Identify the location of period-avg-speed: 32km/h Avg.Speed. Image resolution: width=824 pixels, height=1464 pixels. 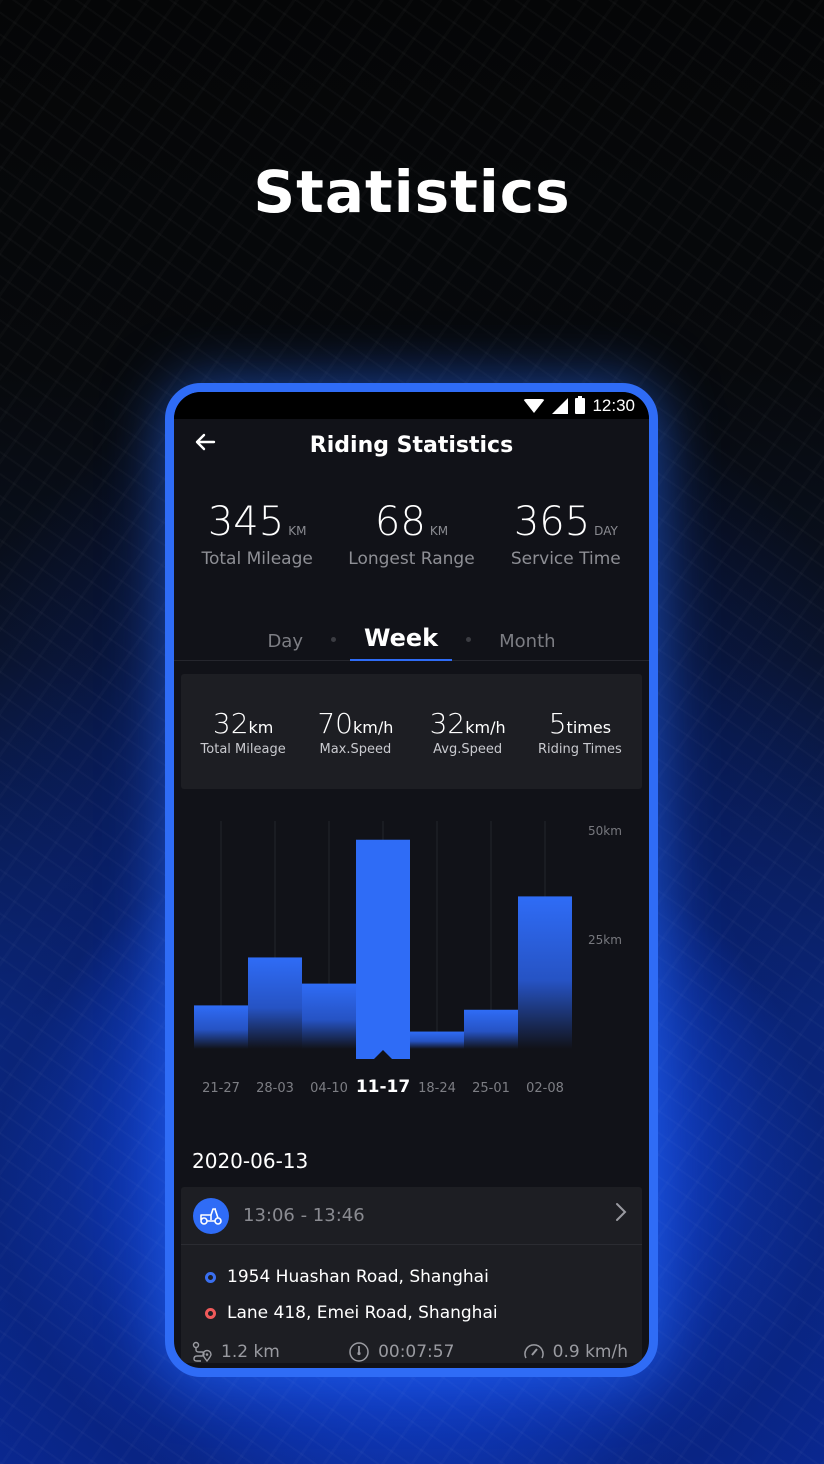
(468, 732).